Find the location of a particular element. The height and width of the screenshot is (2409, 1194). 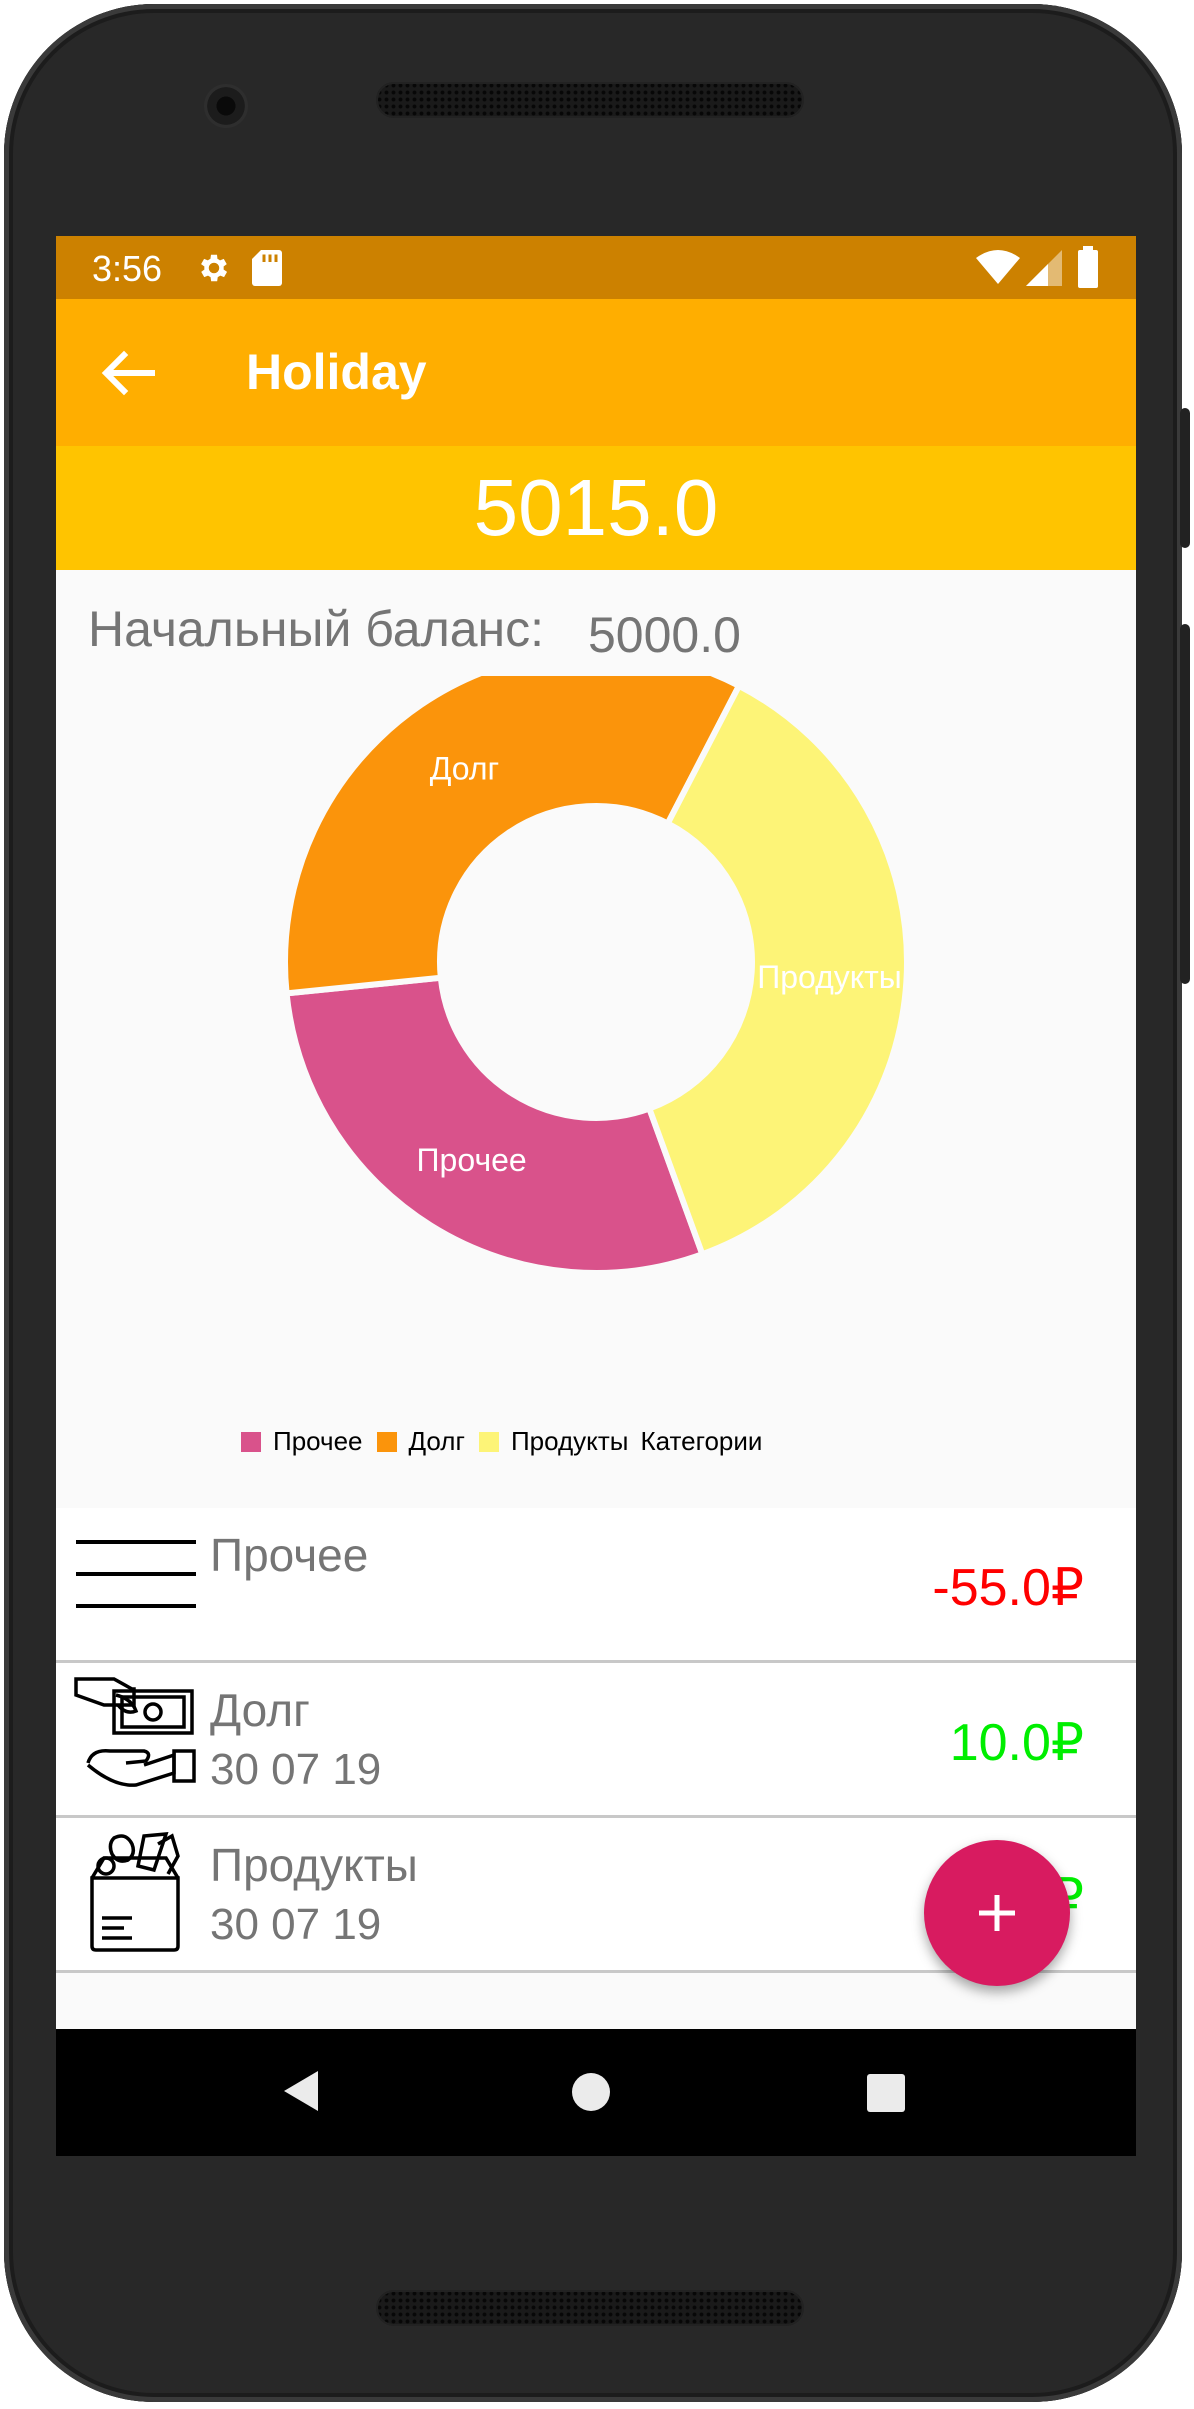

legend-item-groceries: Продукты is located at coordinates (553, 1441).